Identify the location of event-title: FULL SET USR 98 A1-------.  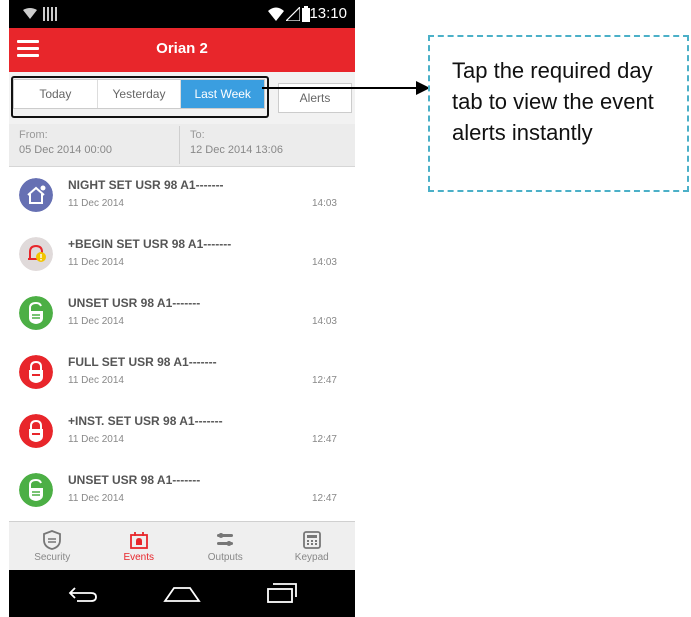
(142, 362).